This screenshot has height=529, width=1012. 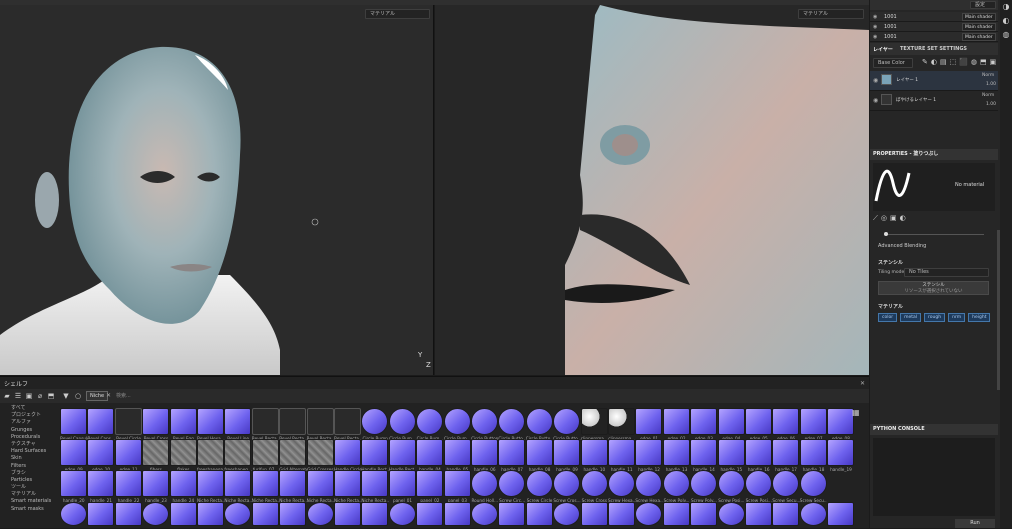 I want to click on category-item: Smart masks, so click(x=29, y=509).